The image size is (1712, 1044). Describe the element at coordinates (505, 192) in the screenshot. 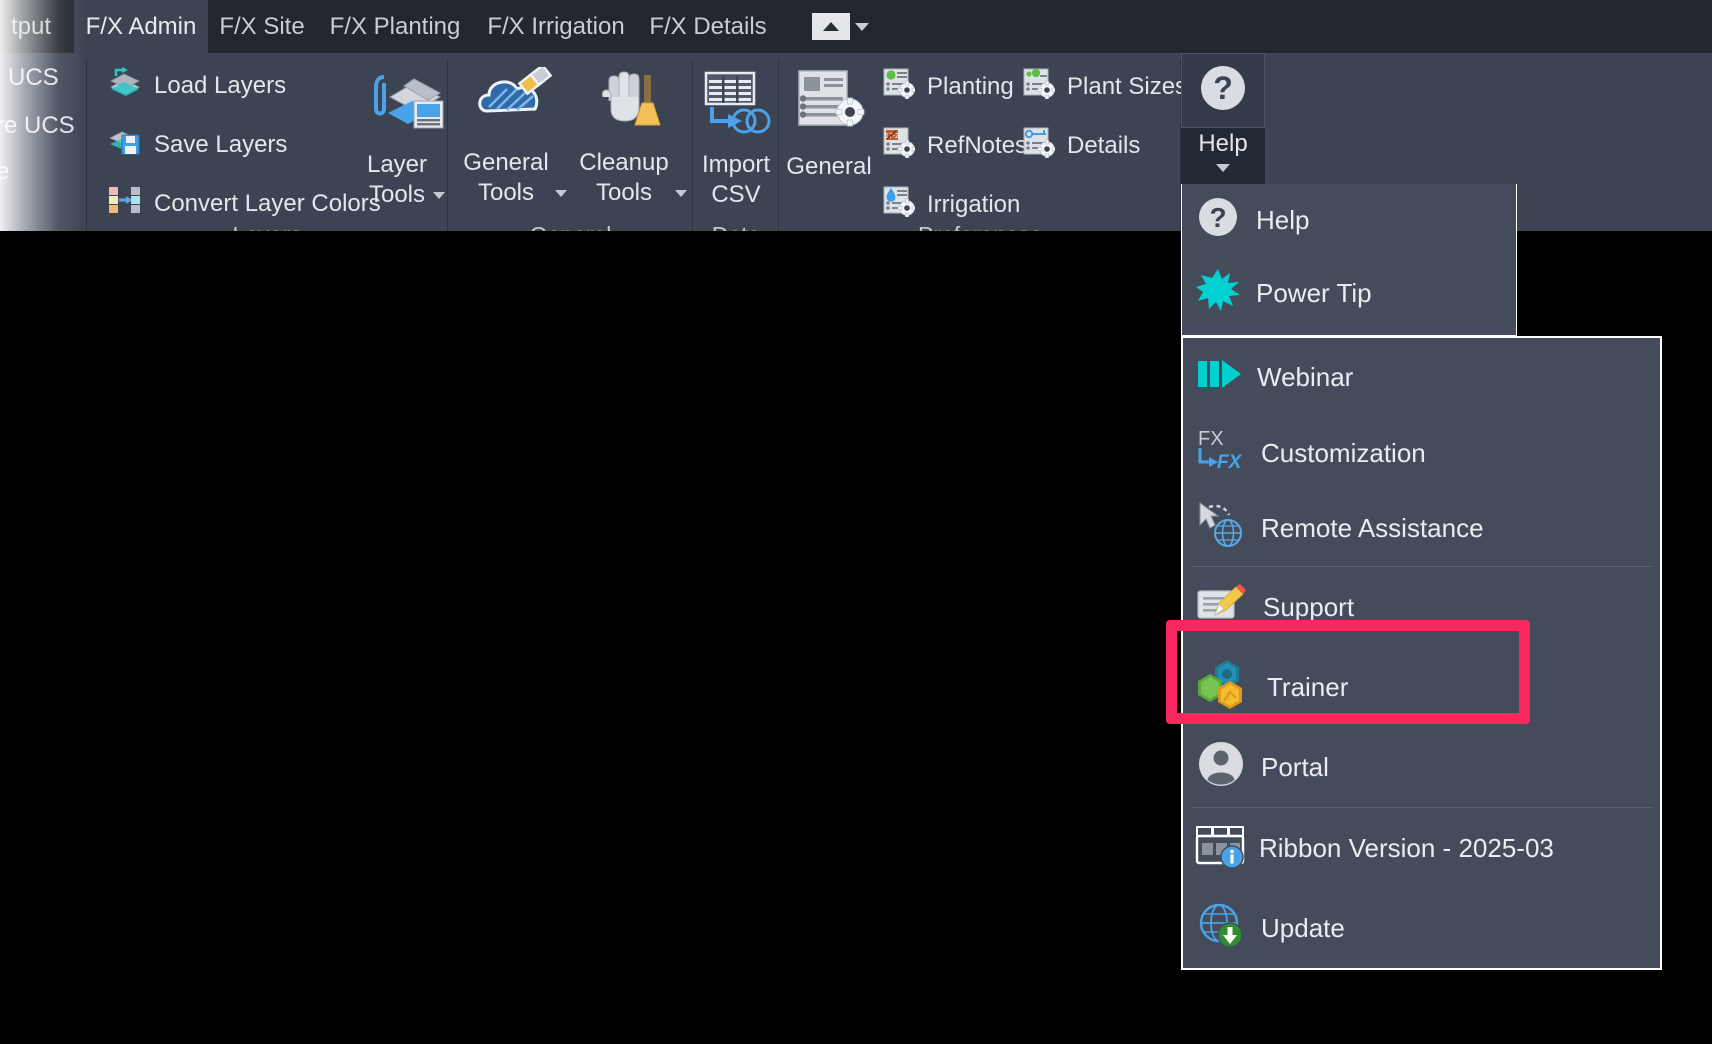

I see `general-tools-label-line2: Tools` at that location.